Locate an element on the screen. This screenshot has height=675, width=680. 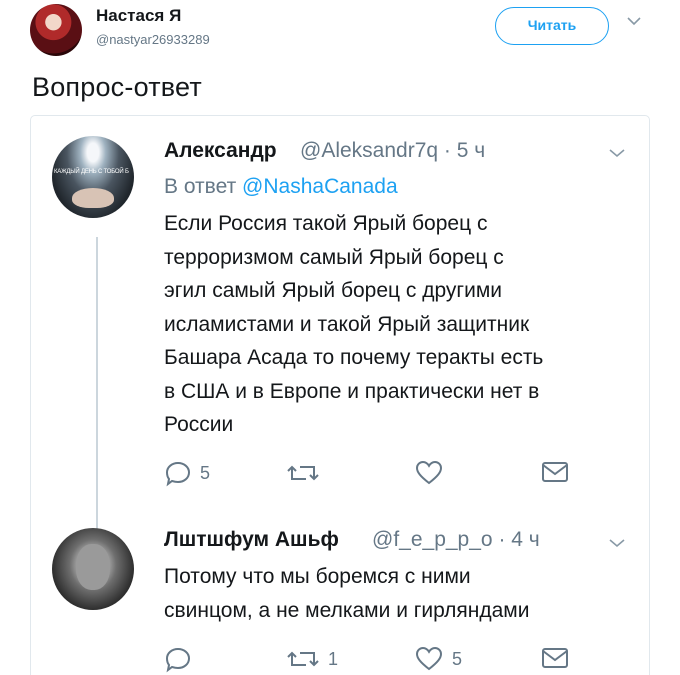
retweet-button is located at coordinates (307, 473).